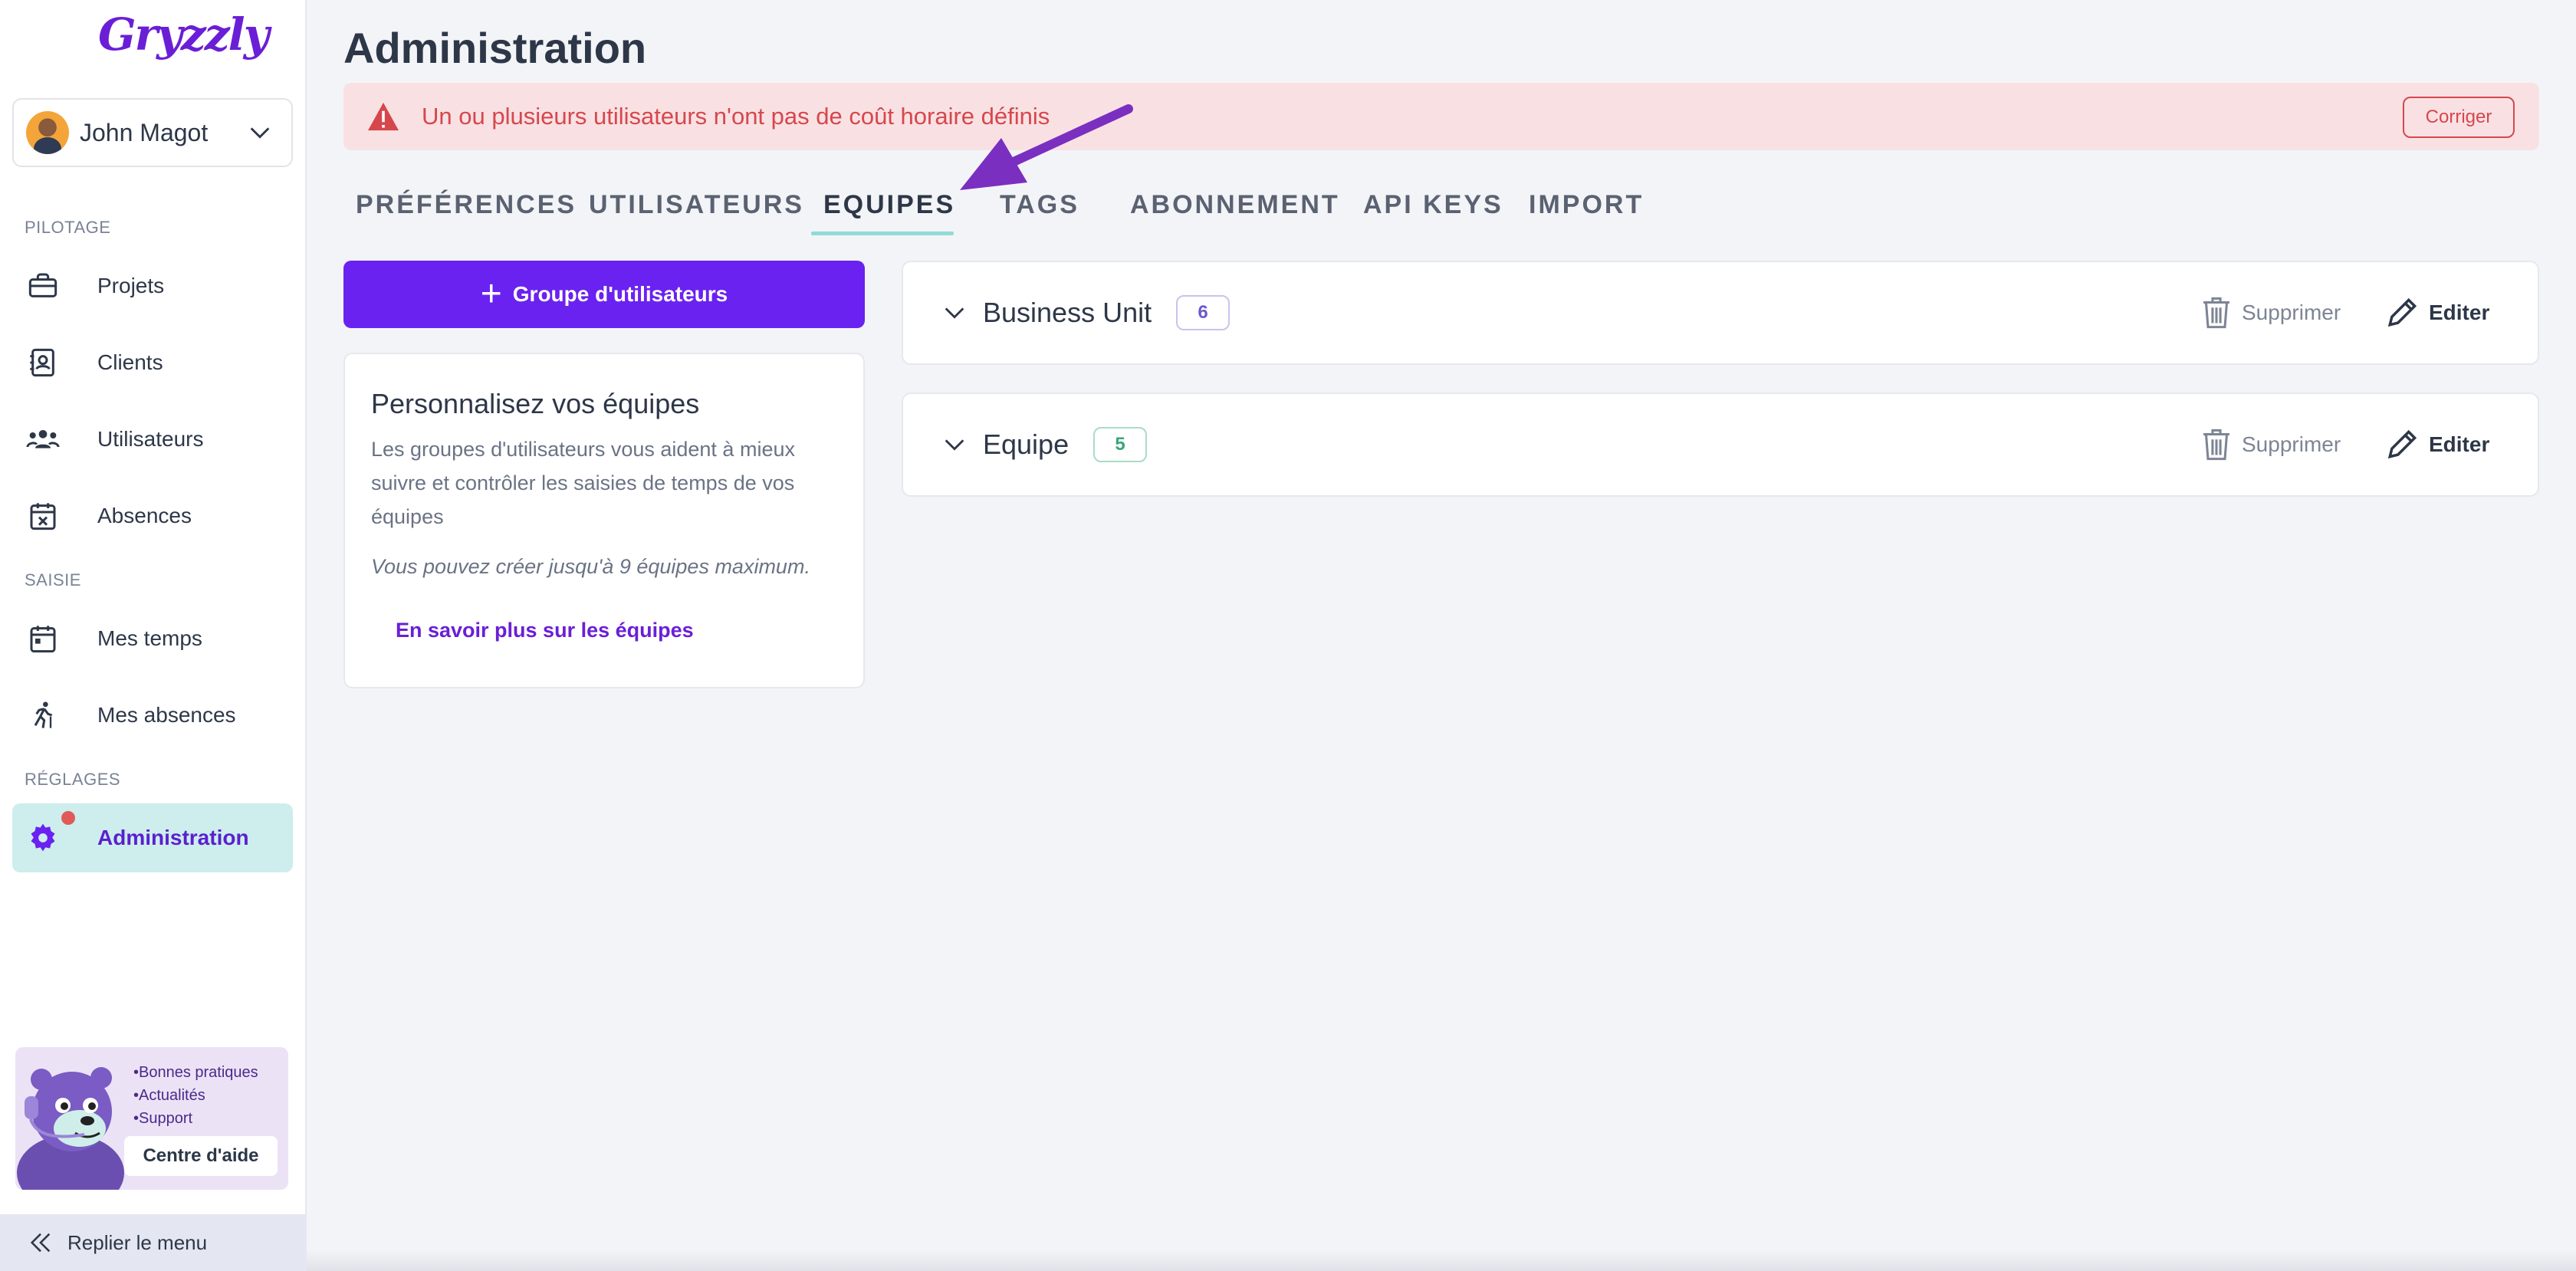  Describe the element at coordinates (1046, 147) in the screenshot. I see `annotation-arrow-icon` at that location.